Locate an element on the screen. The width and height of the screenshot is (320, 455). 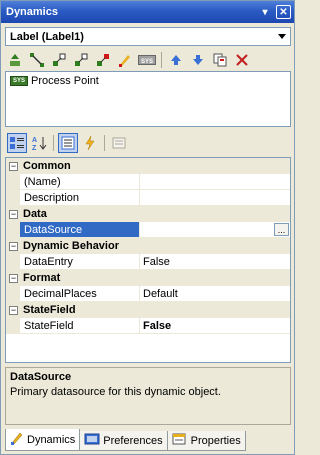
category-label: Format is located at coordinates (42, 278).